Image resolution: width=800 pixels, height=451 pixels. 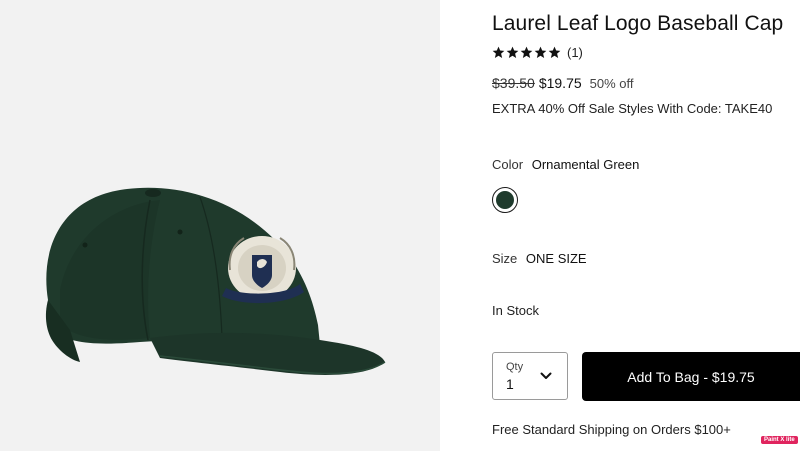 What do you see at coordinates (575, 52) in the screenshot?
I see `review-count: (1)` at bounding box center [575, 52].